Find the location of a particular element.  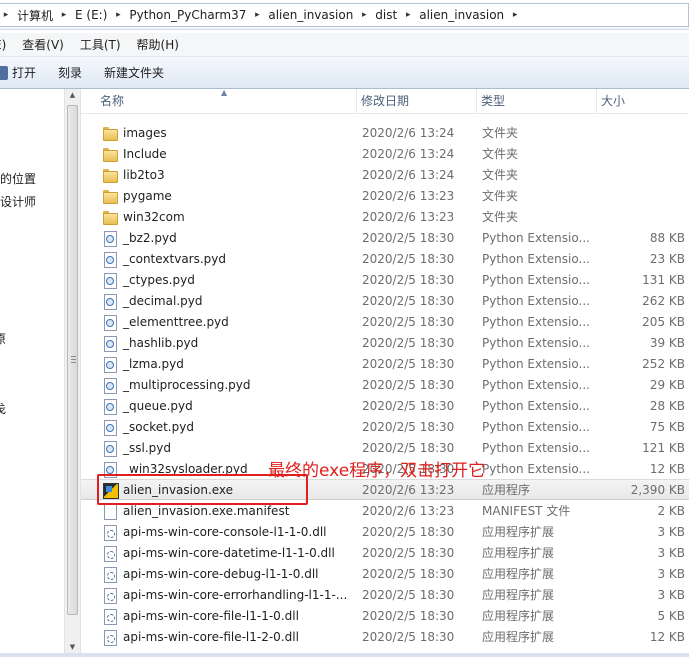

open-button: 打开 is located at coordinates (23, 73).